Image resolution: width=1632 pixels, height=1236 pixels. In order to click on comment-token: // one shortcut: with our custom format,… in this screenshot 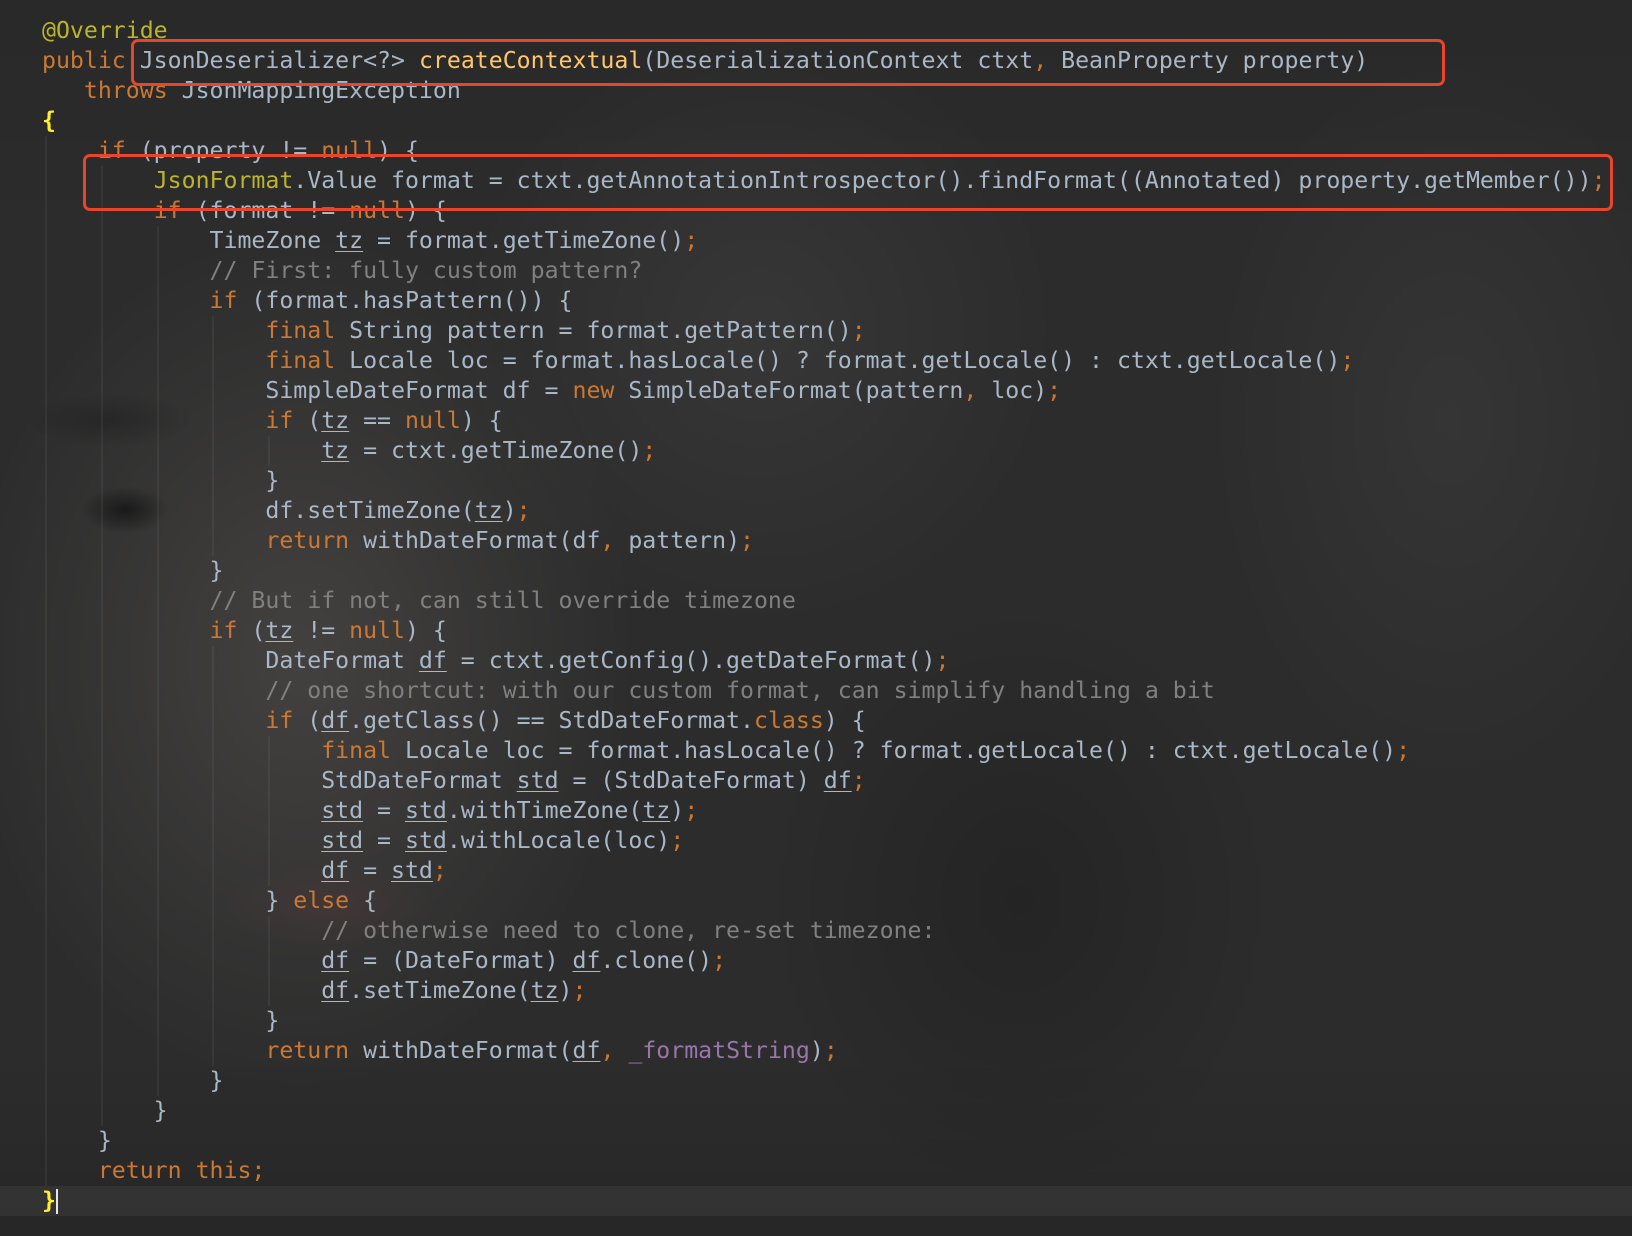, I will do `click(740, 690)`.